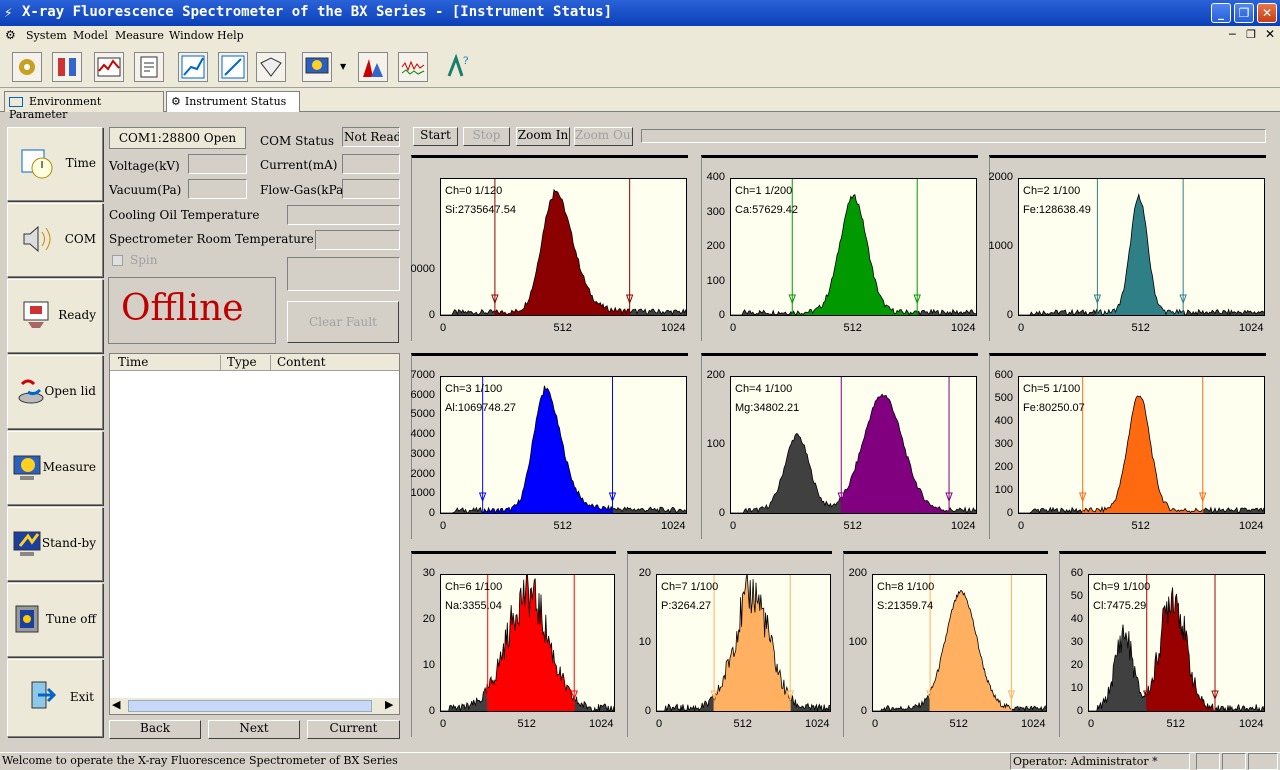  I want to click on room-temp-label: Spectrometer Room Temperature, so click(211, 239).